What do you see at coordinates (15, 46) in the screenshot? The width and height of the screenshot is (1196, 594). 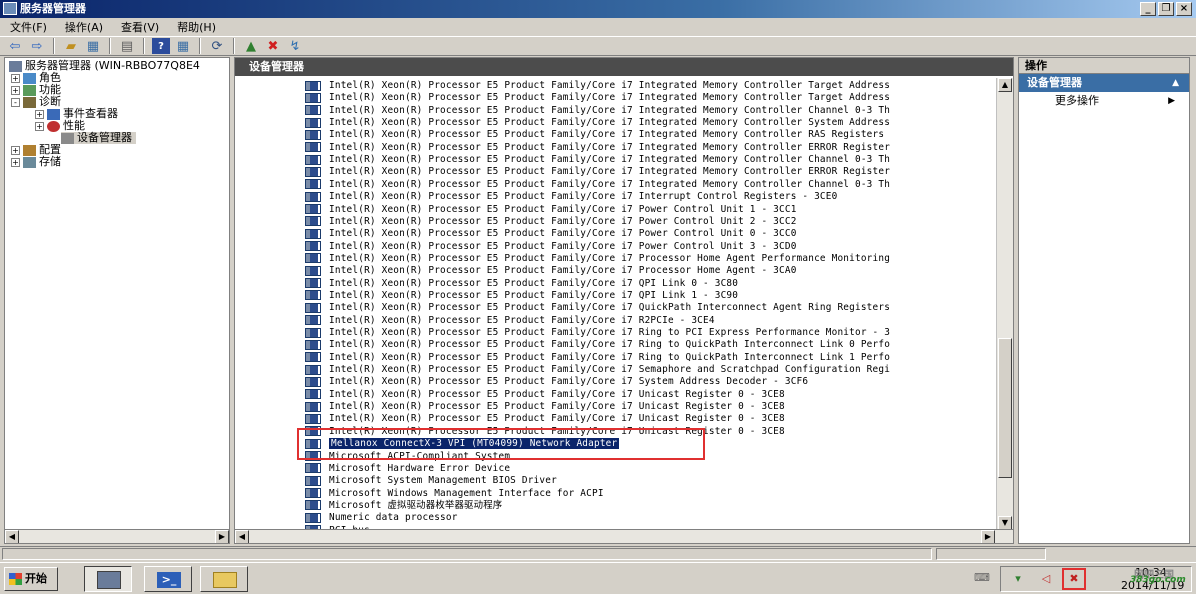 I see `back-arrow-icon: ⇦` at bounding box center [15, 46].